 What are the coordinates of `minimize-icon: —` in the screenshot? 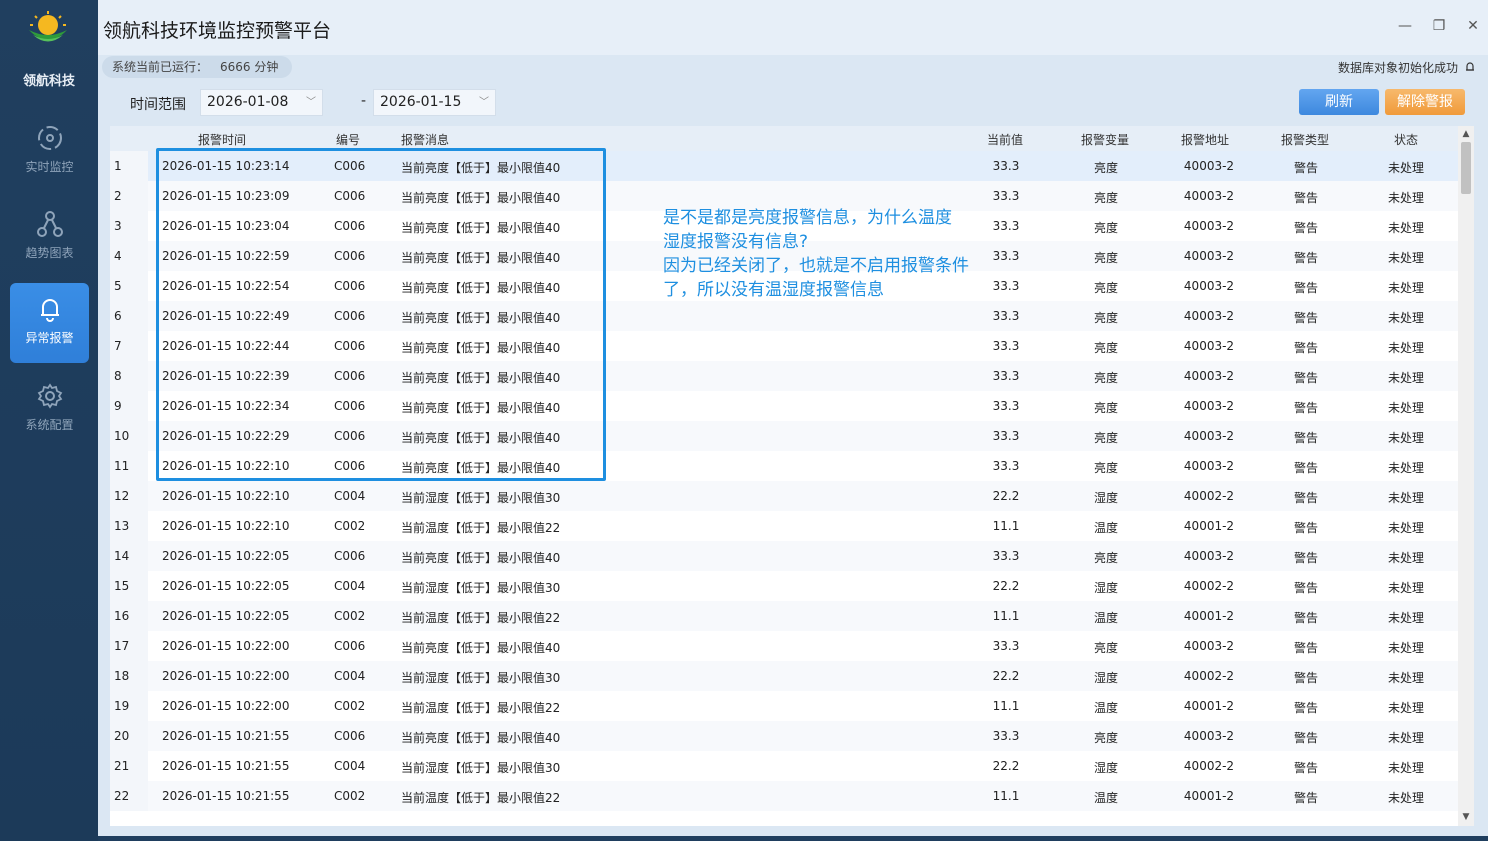 It's located at (1405, 26).